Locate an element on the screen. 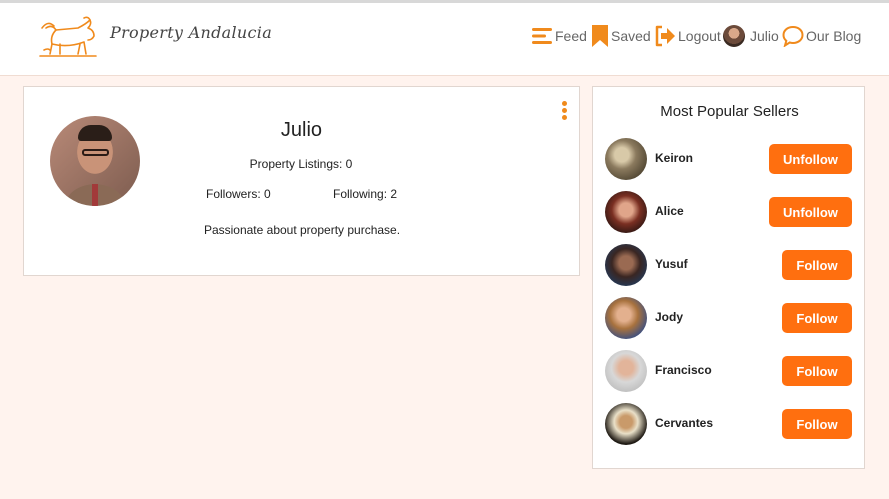  nav-blog: Our Blog is located at coordinates (821, 36).